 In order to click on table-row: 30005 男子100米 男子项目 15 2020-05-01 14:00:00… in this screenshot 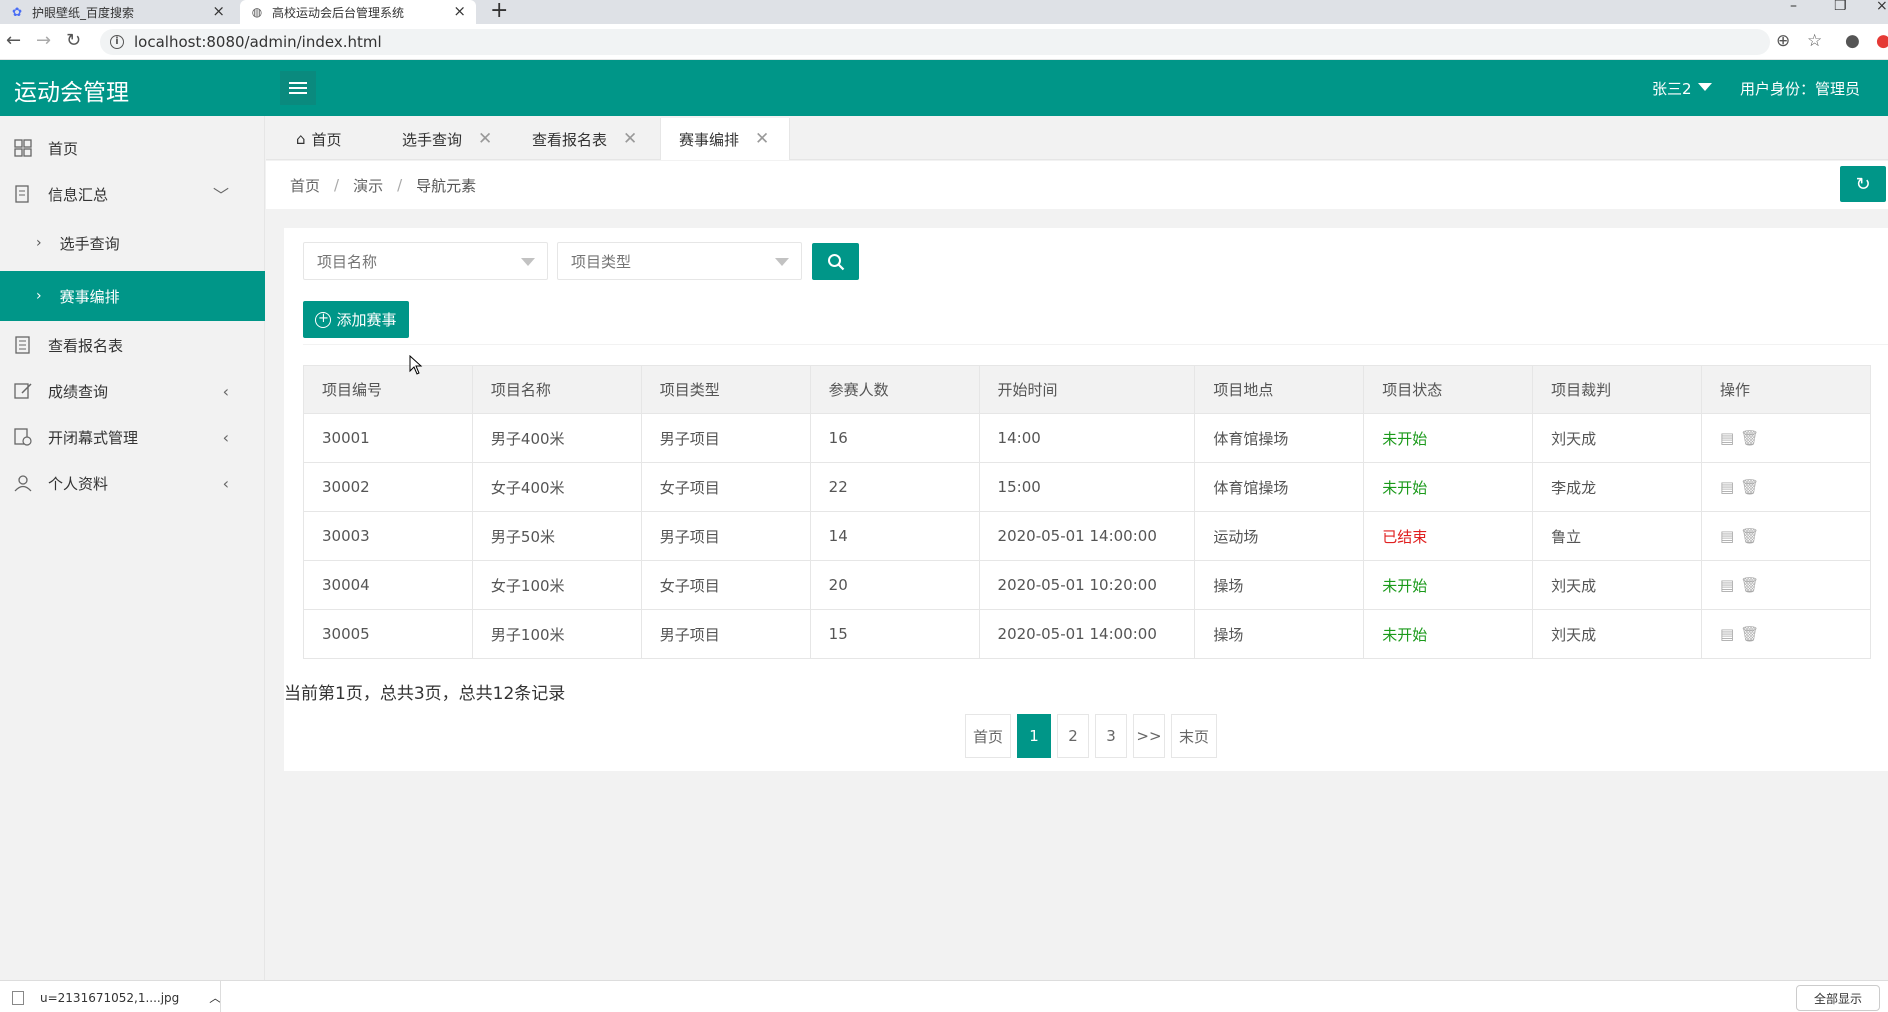, I will do `click(1087, 634)`.